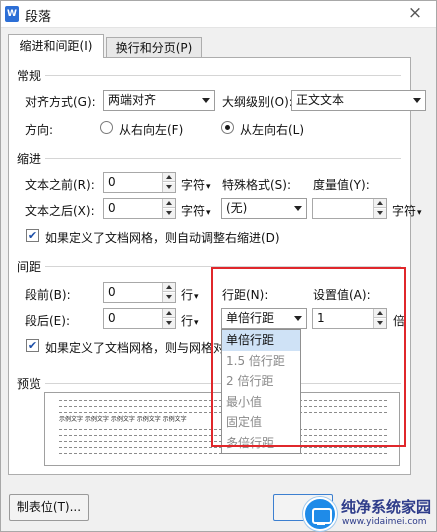 The width and height of the screenshot is (437, 532). Describe the element at coordinates (272, 130) in the screenshot. I see `ltr-label: 从左向右(L)` at that location.